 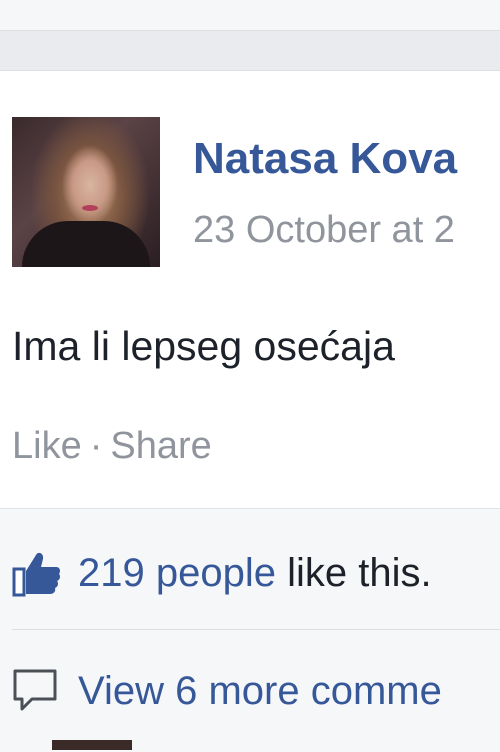 I want to click on view-more-comments-link: View 6 more comme, so click(x=260, y=691).